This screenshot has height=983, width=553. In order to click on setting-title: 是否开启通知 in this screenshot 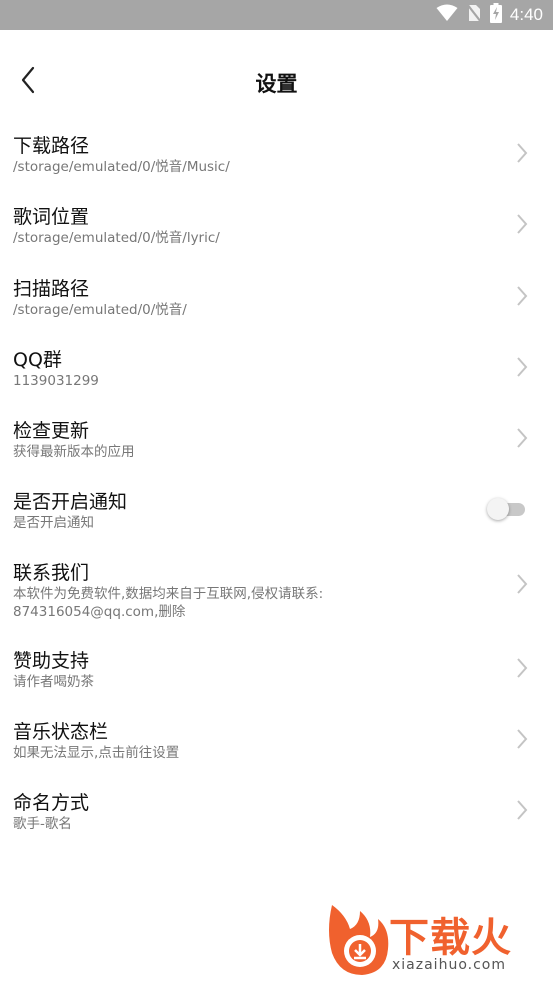, I will do `click(70, 502)`.